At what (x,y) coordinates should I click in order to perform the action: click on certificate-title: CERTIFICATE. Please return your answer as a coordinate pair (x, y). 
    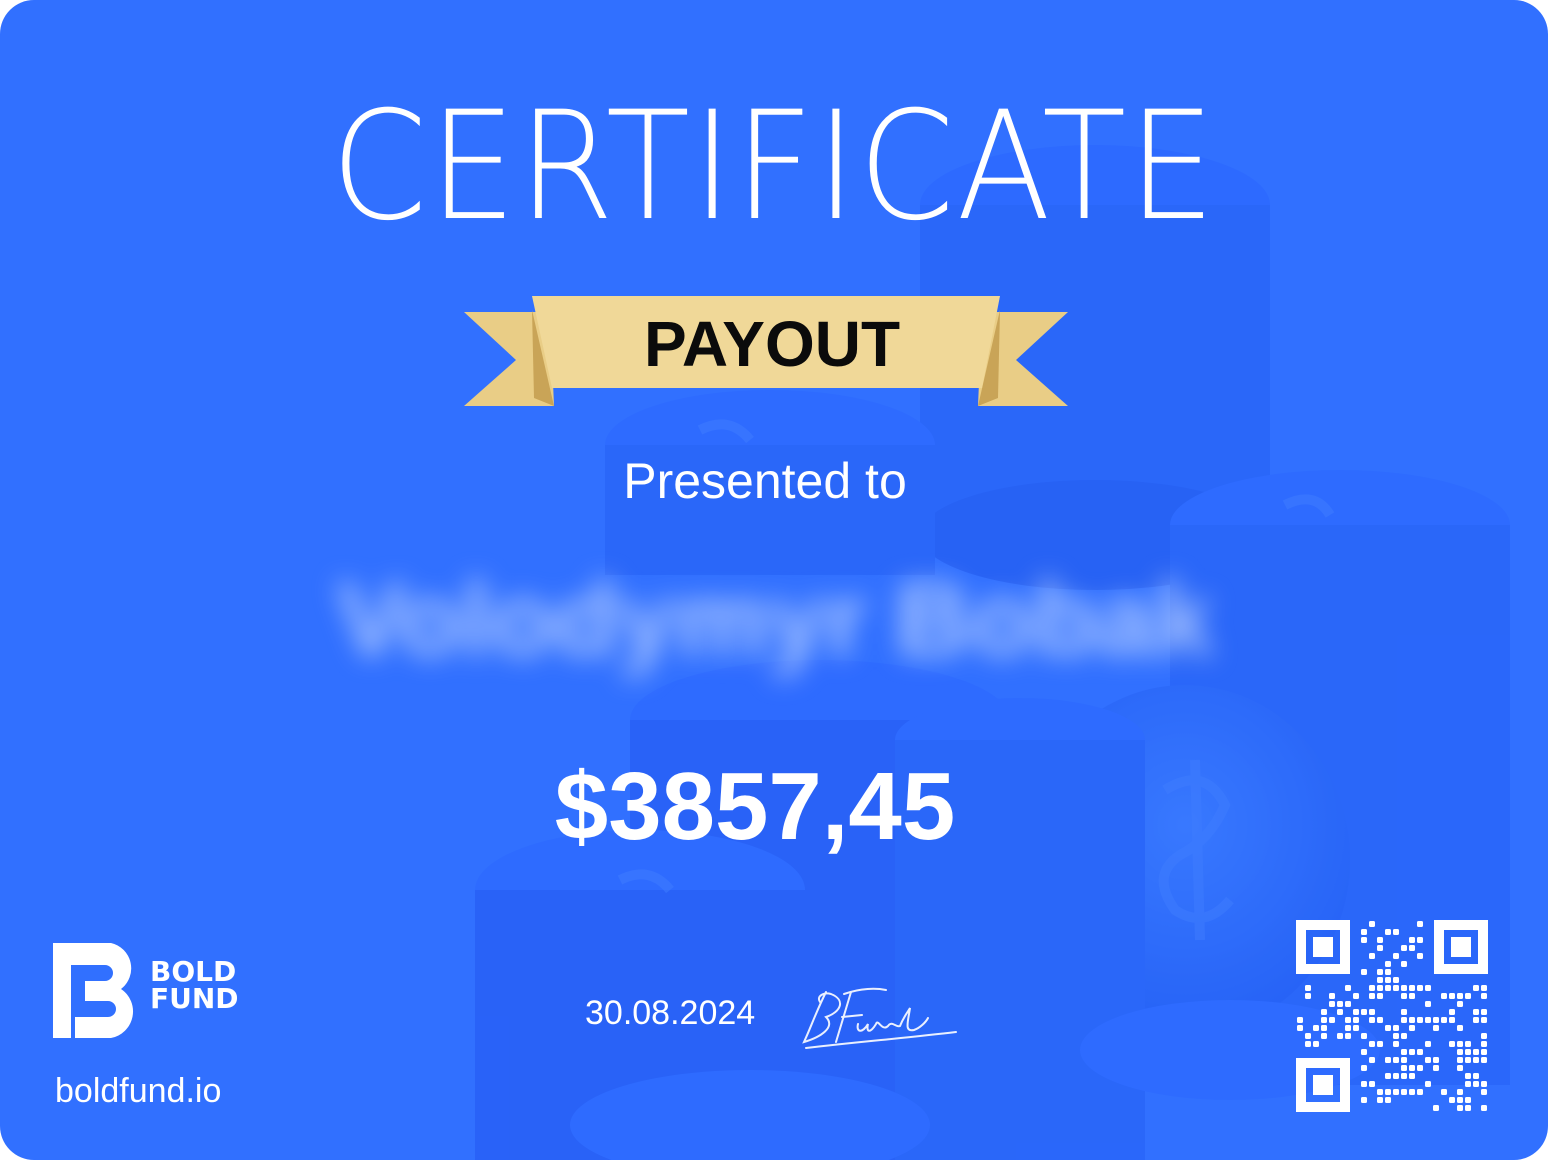
    Looking at the image, I should click on (774, 167).